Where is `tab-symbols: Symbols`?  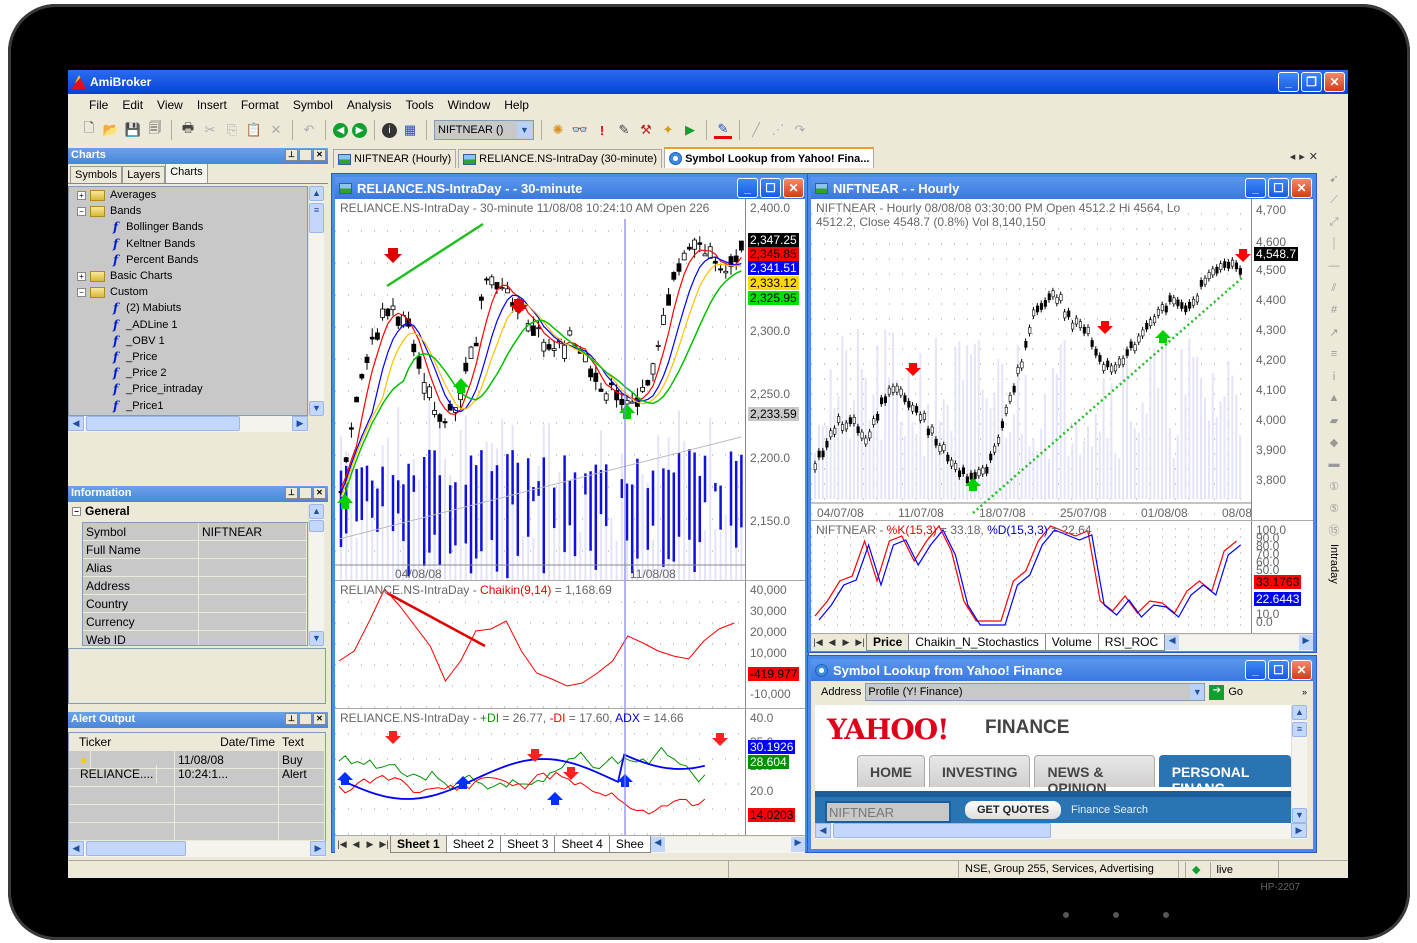
tab-symbols: Symbols is located at coordinates (96, 174).